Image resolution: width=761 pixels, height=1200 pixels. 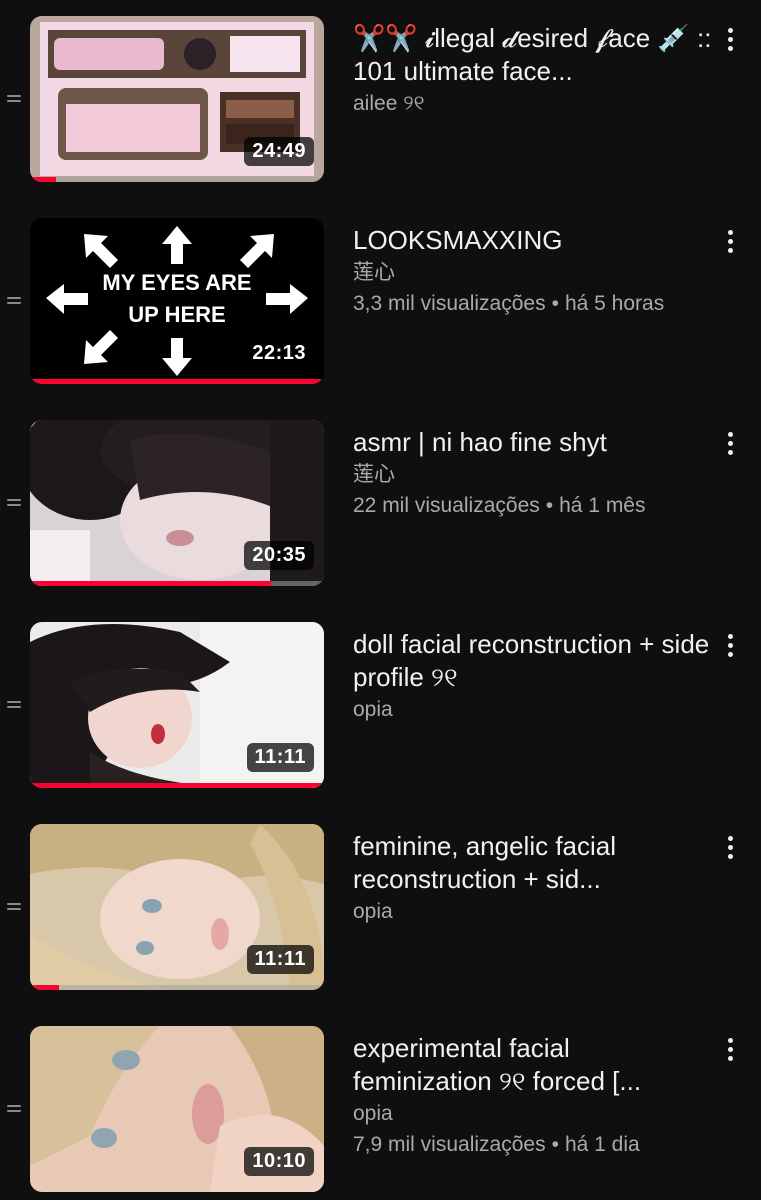 I want to click on view-count: 7,9 mil visualizações, so click(x=449, y=1144).